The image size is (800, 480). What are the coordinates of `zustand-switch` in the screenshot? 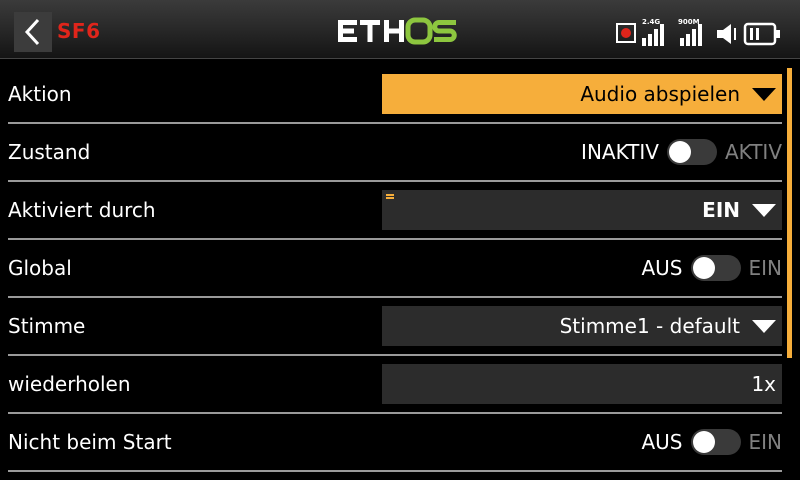 It's located at (691, 152).